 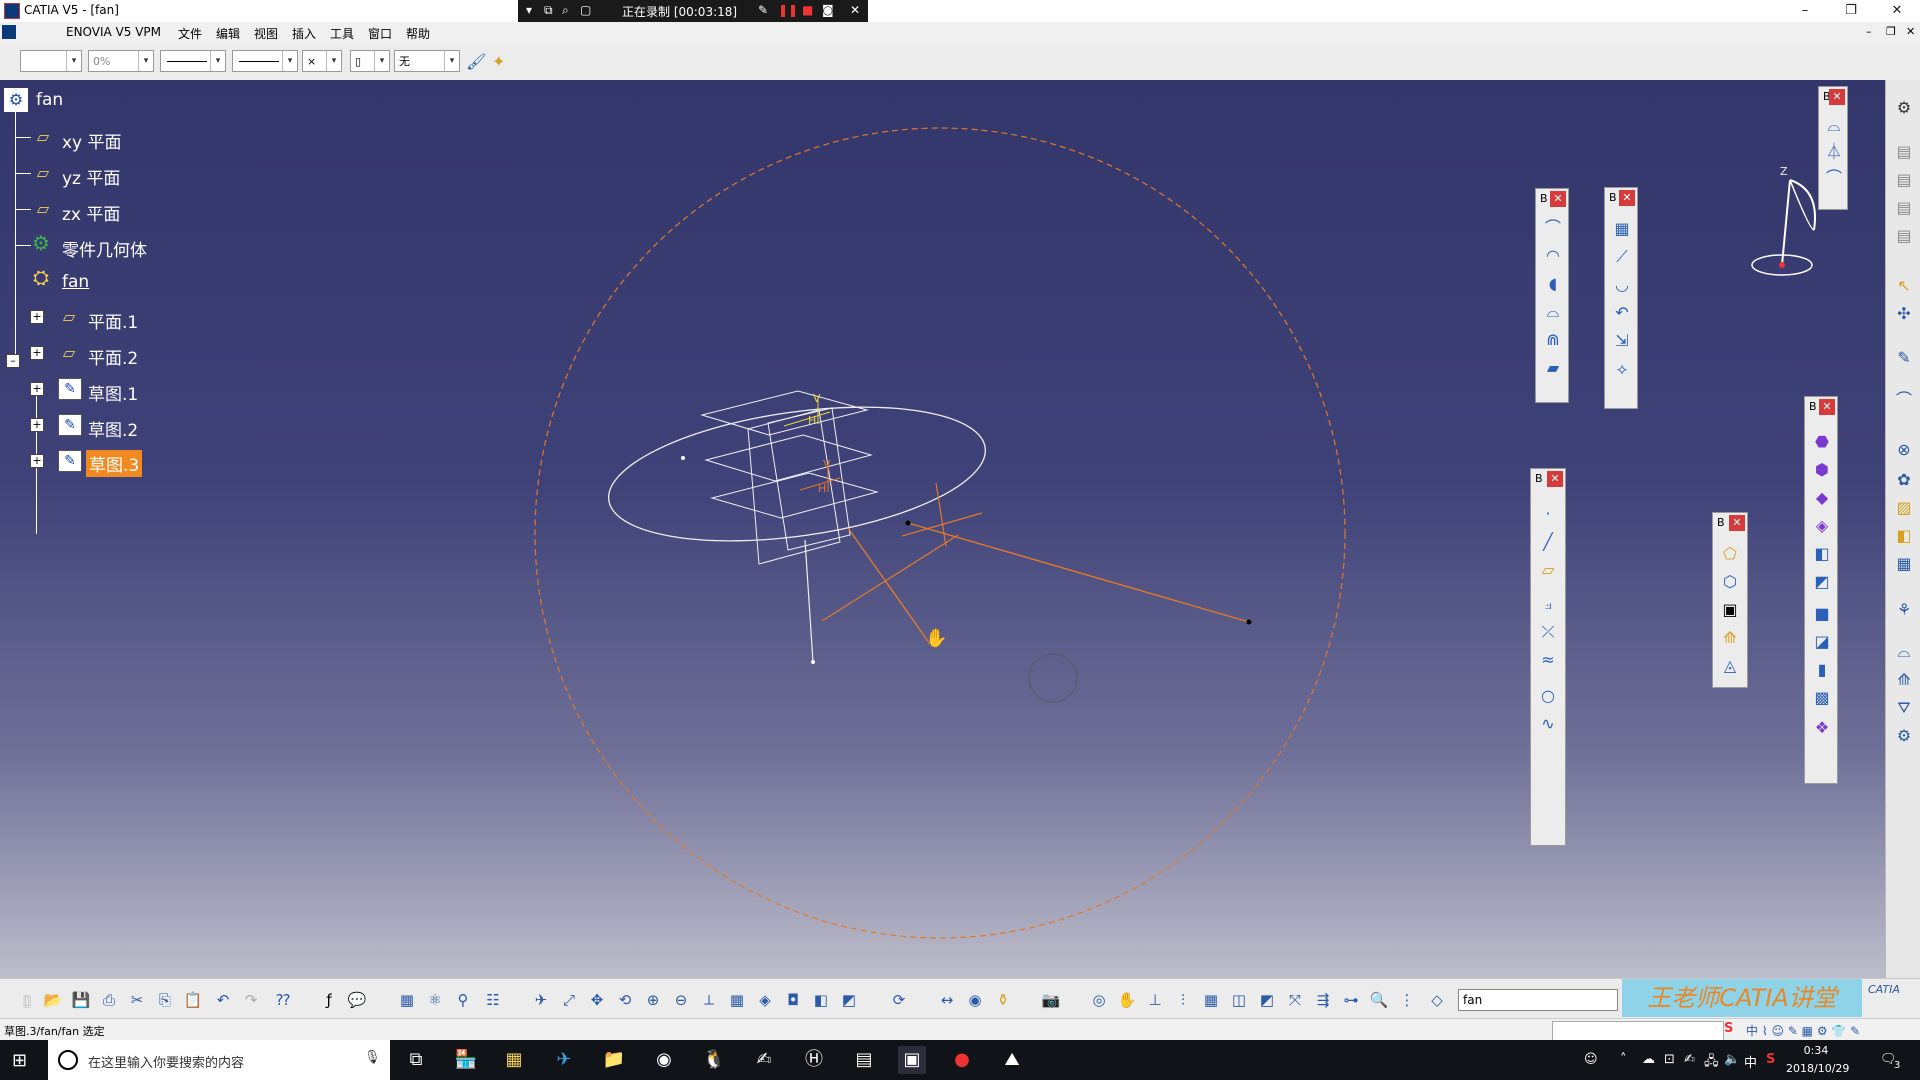 What do you see at coordinates (1553, 368) in the screenshot?
I see `fill-icon: ▰` at bounding box center [1553, 368].